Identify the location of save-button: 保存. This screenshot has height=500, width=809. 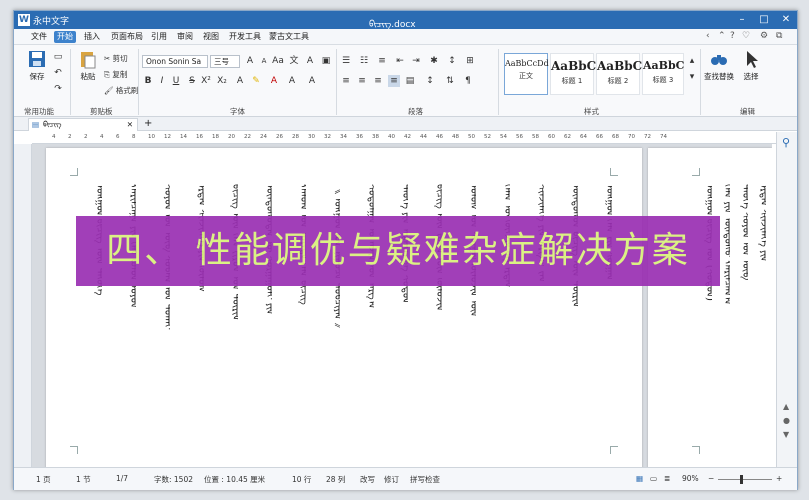
(37, 65).